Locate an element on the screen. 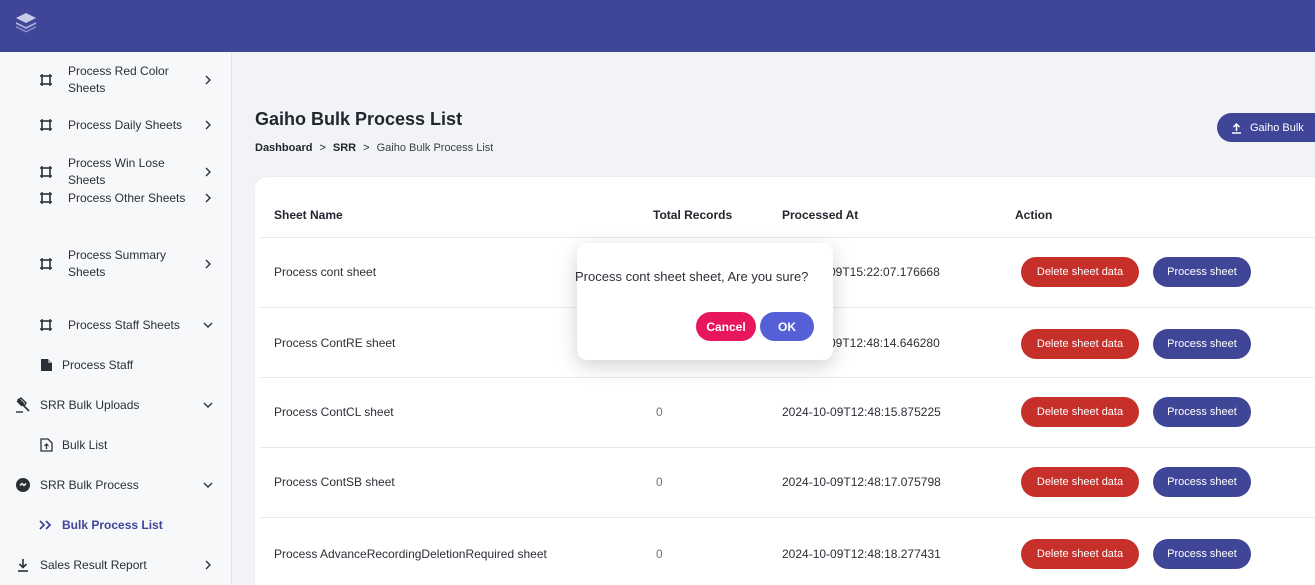 This screenshot has height=585, width=1315. sidebar-item-process-staff: Process Staff is located at coordinates (116, 365).